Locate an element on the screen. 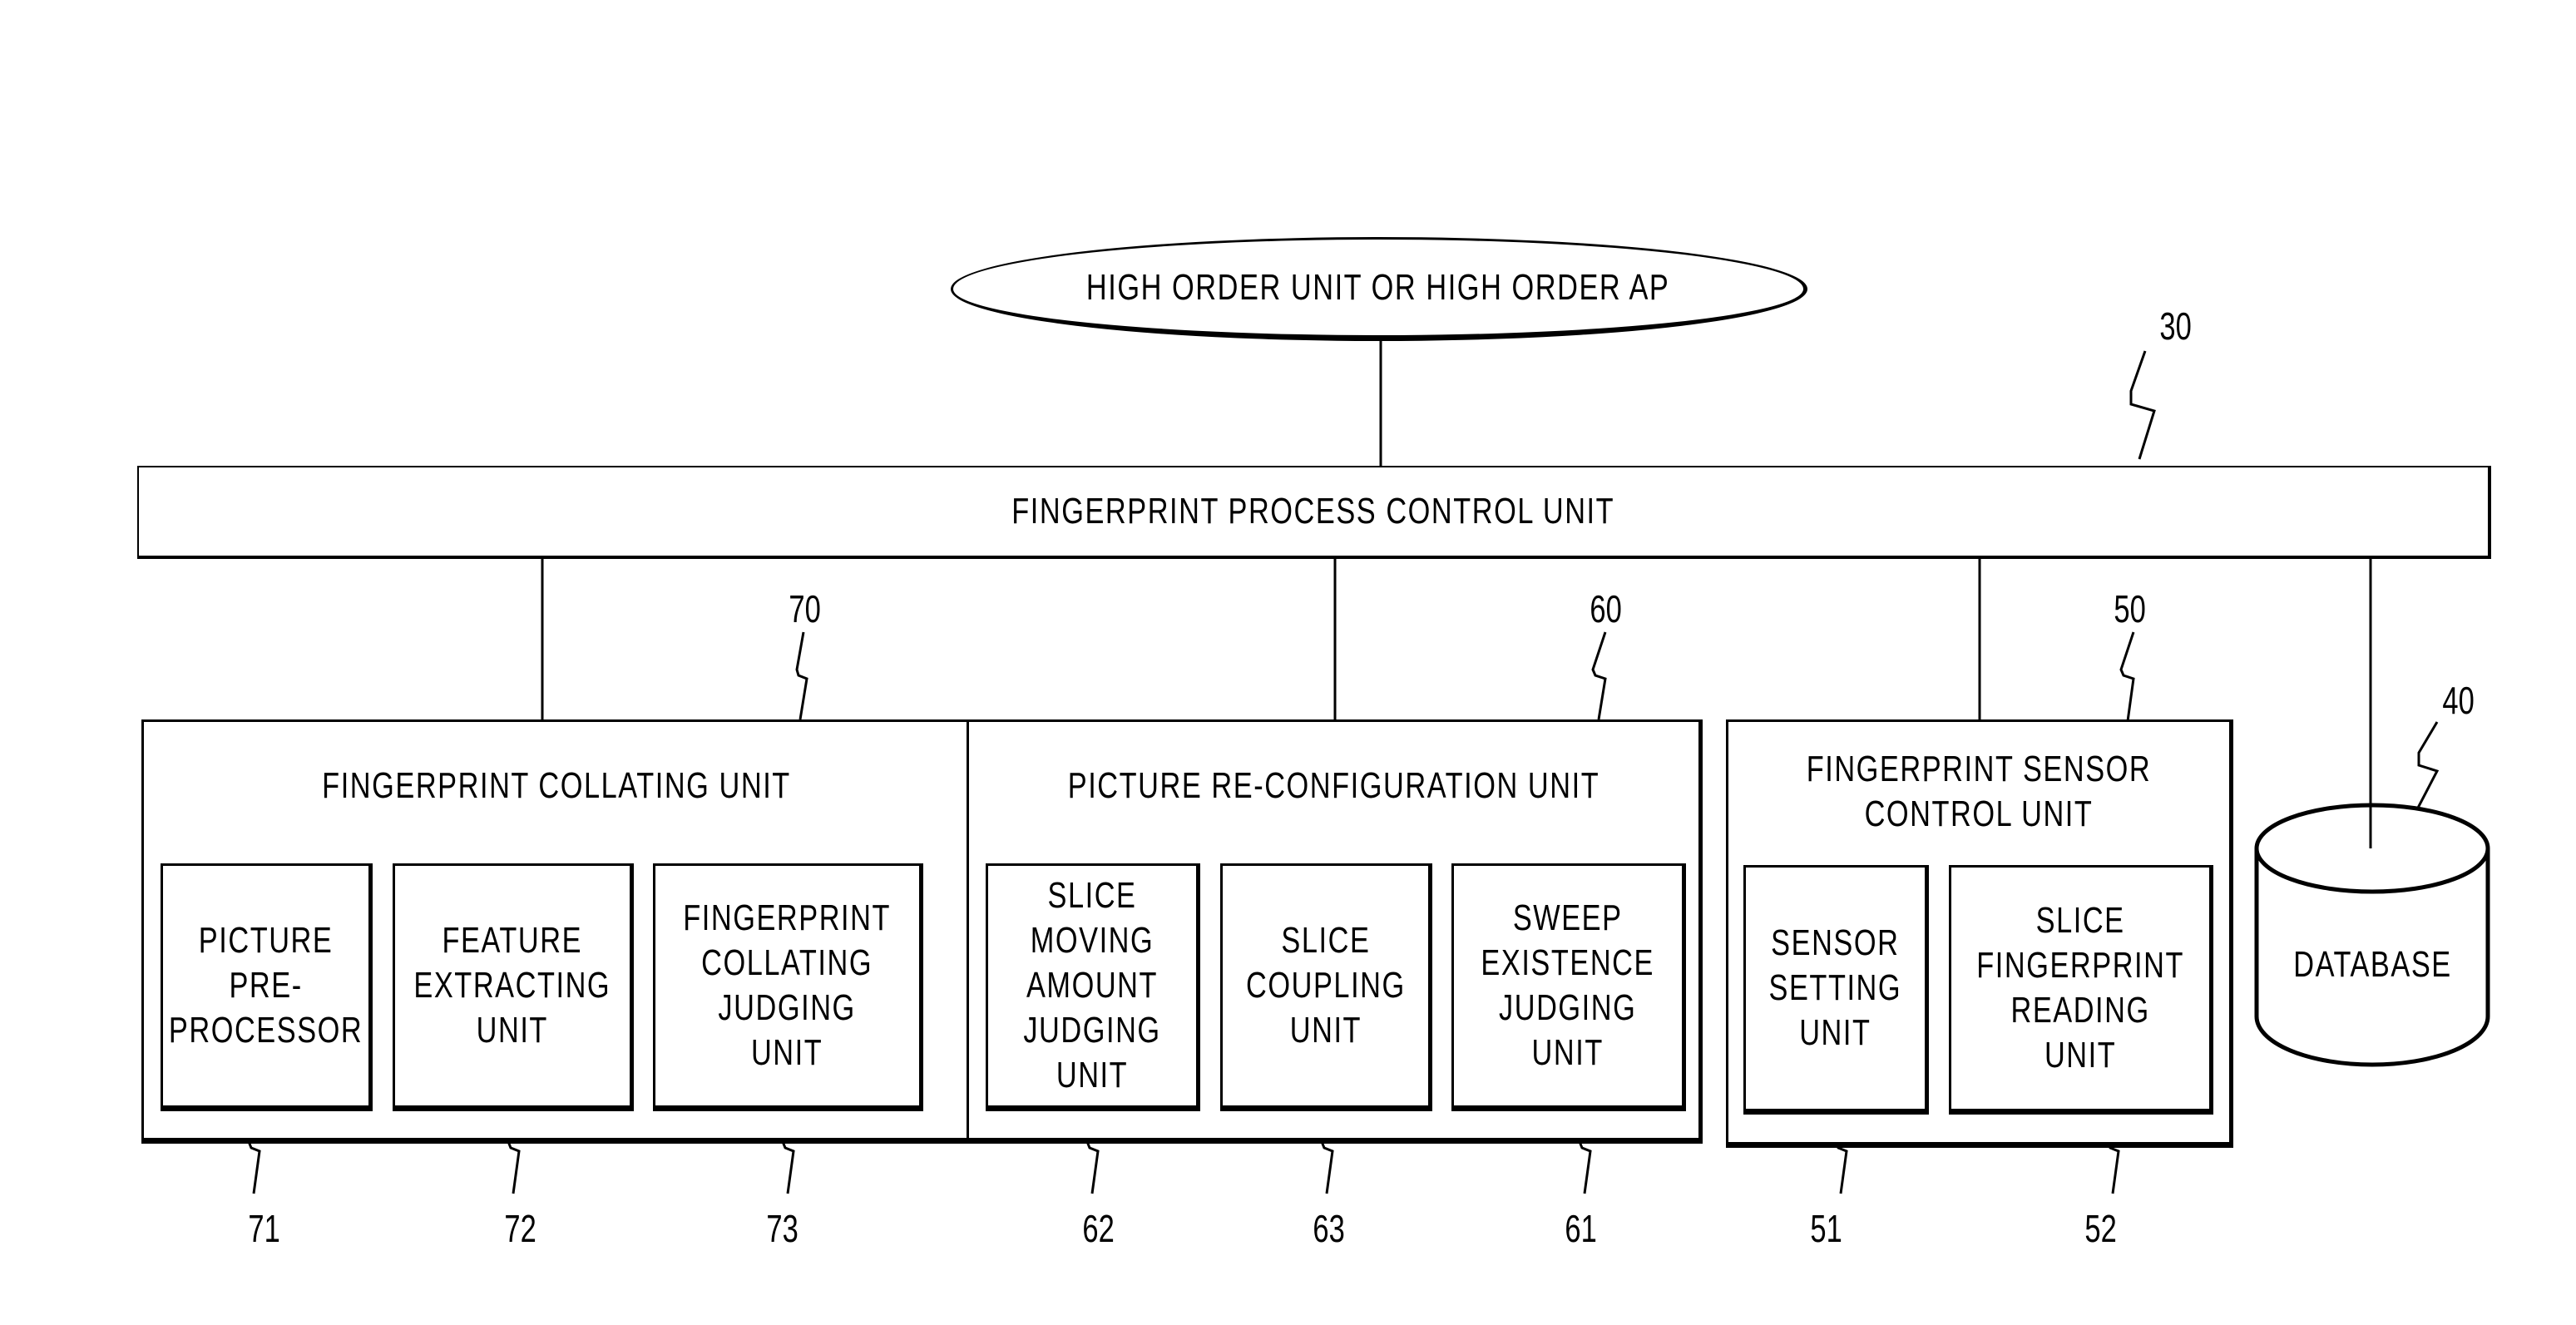  ref-40: 40 is located at coordinates (2458, 700).